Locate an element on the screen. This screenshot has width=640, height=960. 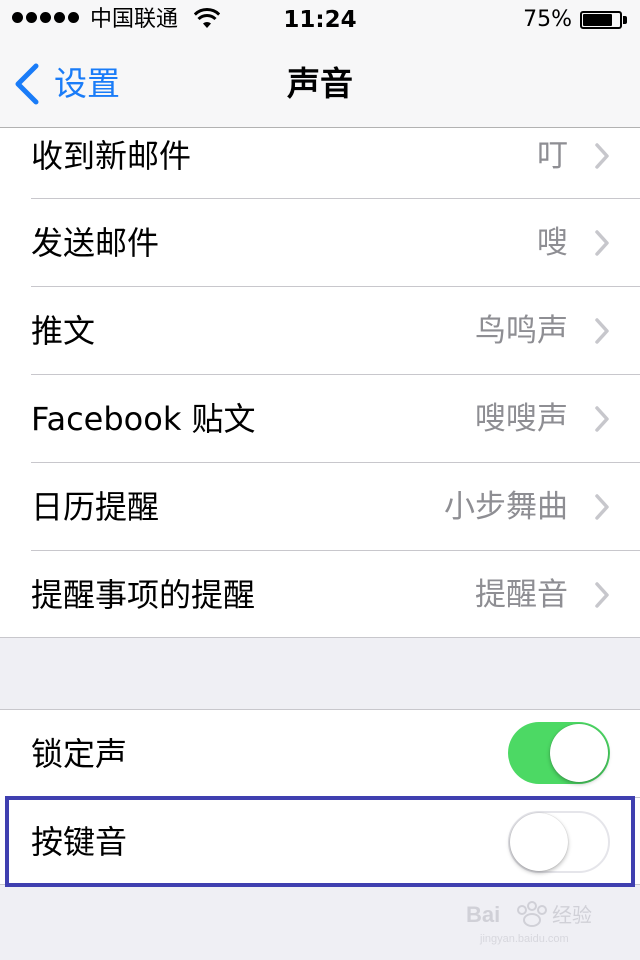
list-item-value: 鸟鸣声 is located at coordinates (521, 331).